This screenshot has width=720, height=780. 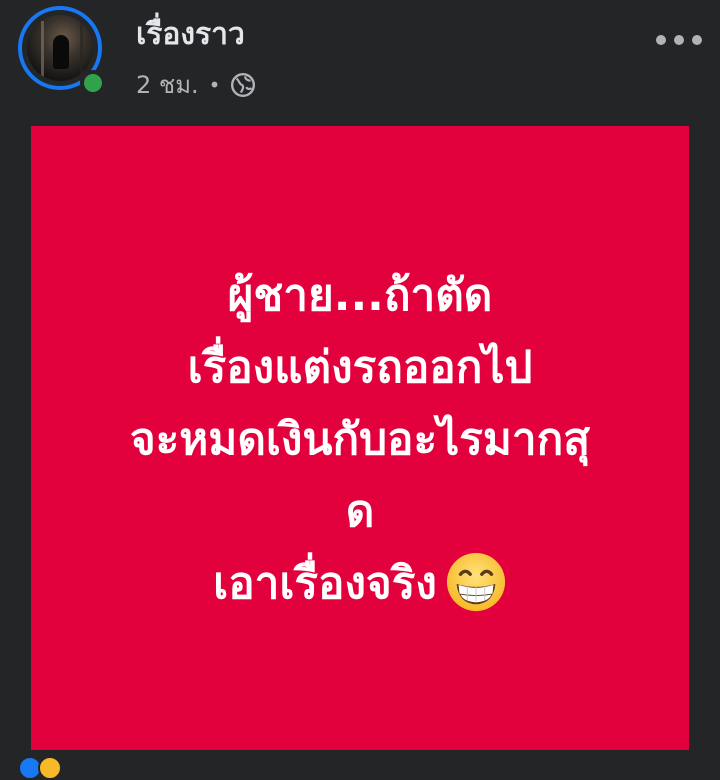 What do you see at coordinates (475, 582) in the screenshot?
I see `grinning-face-emoji` at bounding box center [475, 582].